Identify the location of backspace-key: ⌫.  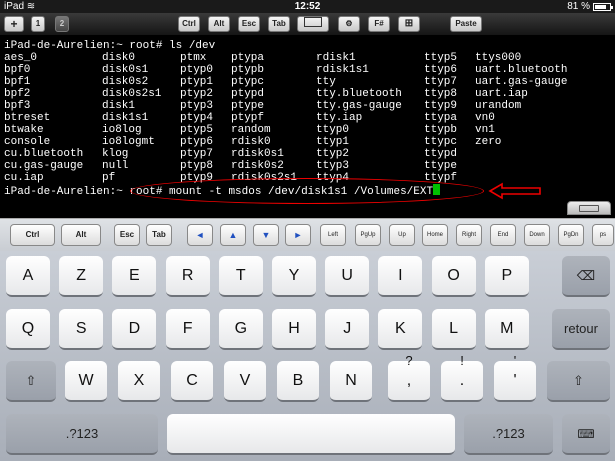
(586, 276).